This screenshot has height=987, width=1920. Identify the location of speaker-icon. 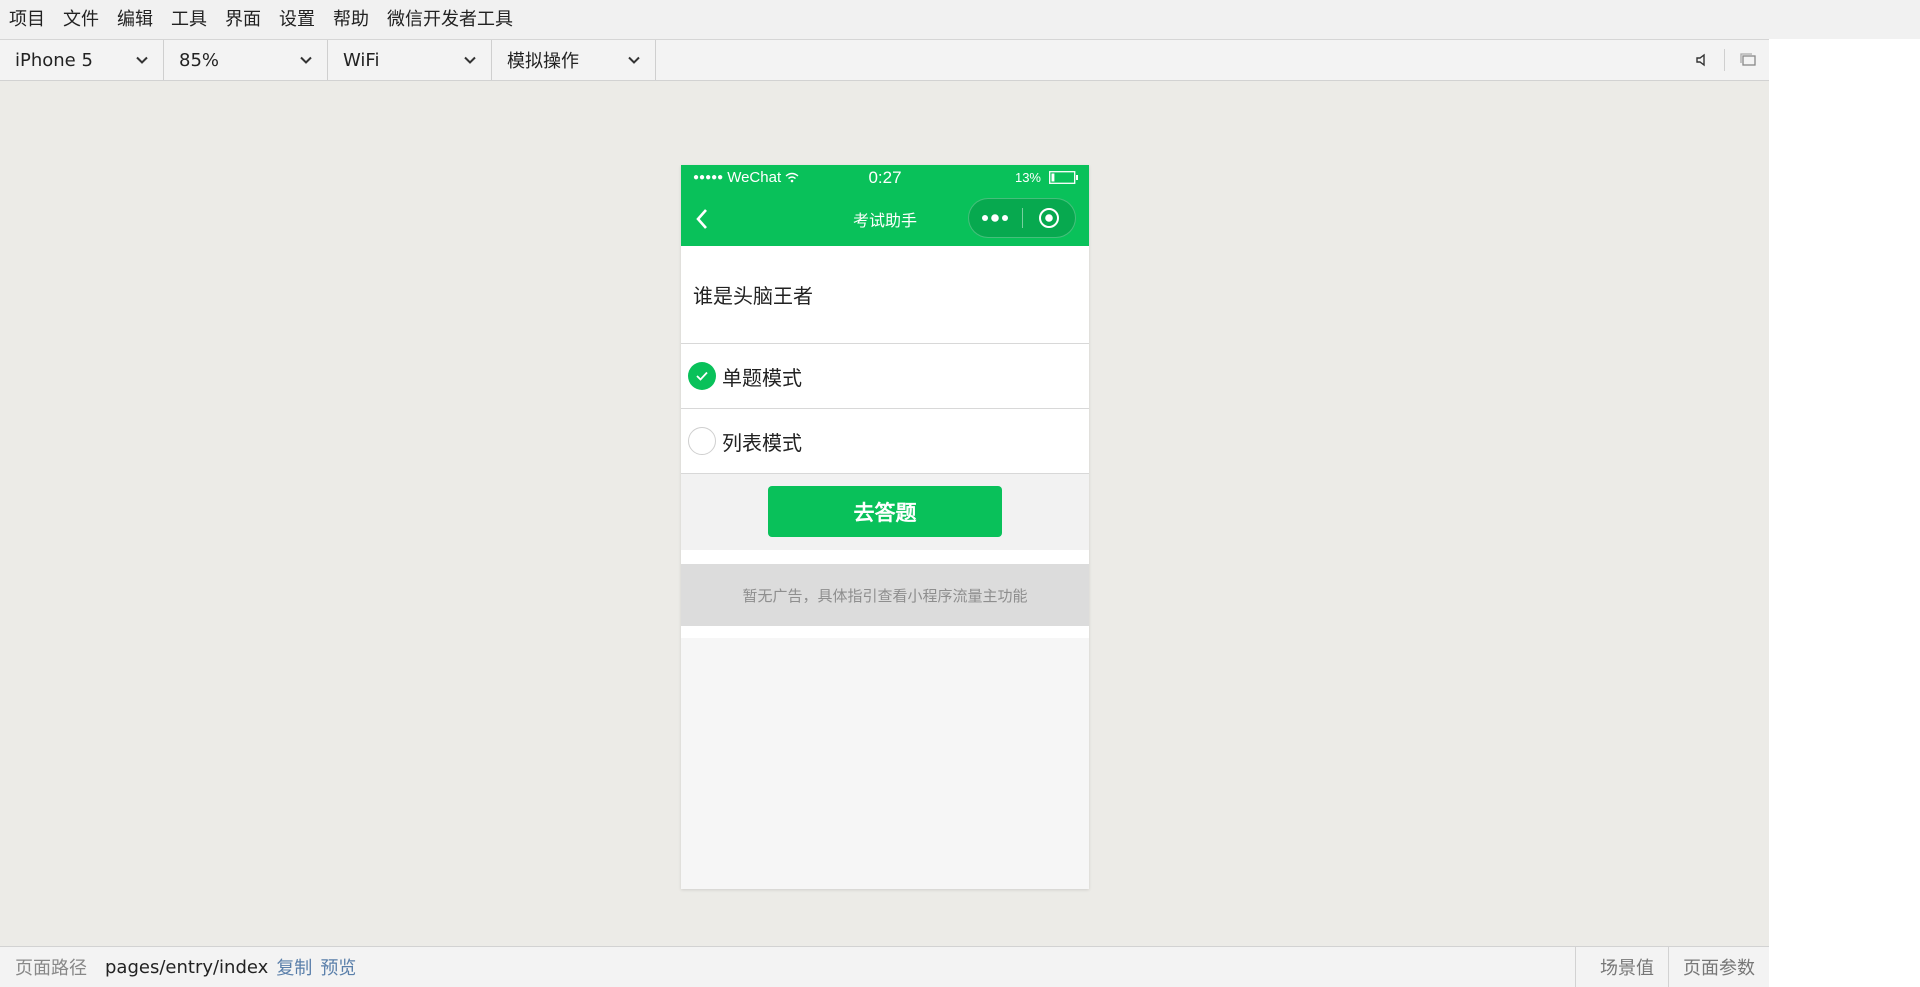
(1702, 60).